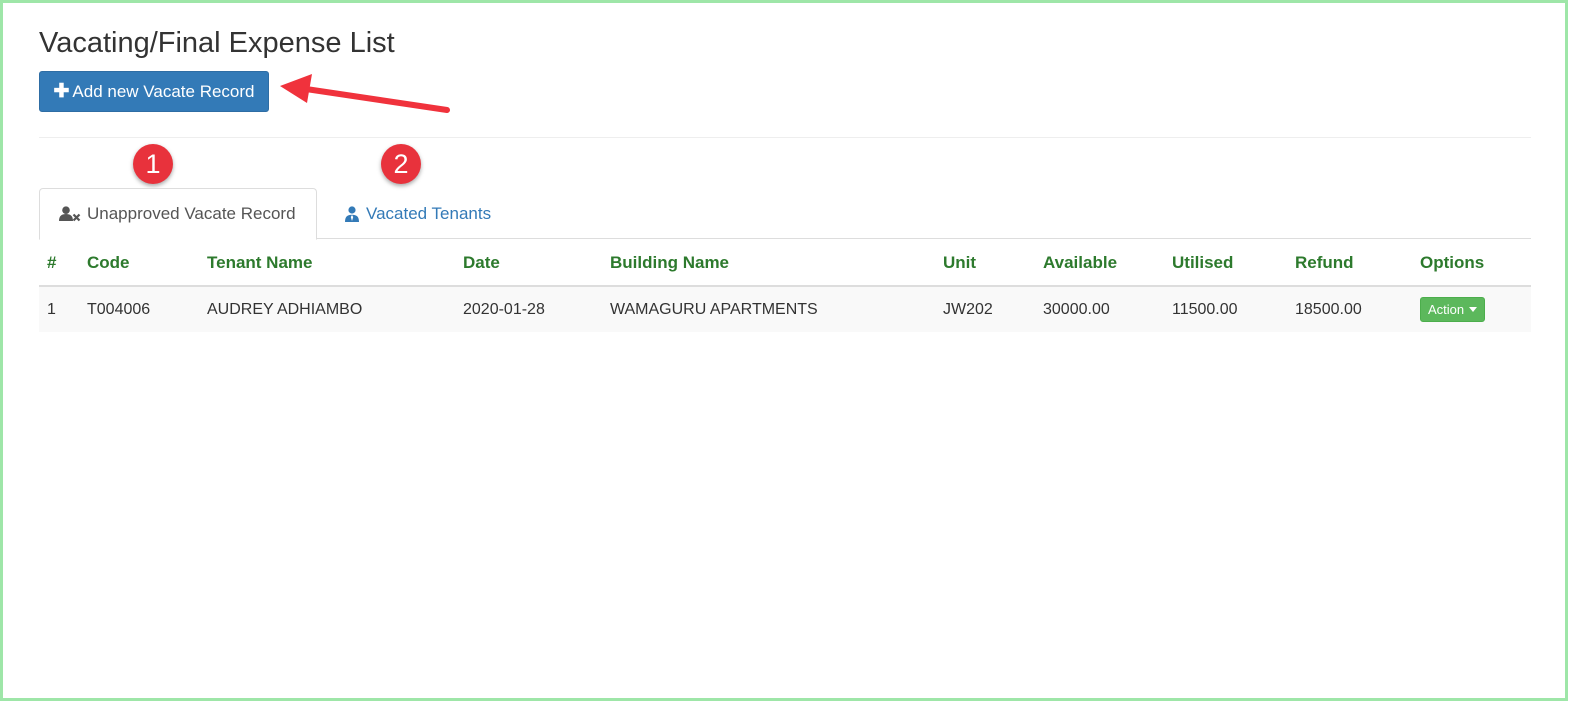 Image resolution: width=1589 pixels, height=710 pixels. I want to click on column-header: Code, so click(139, 263).